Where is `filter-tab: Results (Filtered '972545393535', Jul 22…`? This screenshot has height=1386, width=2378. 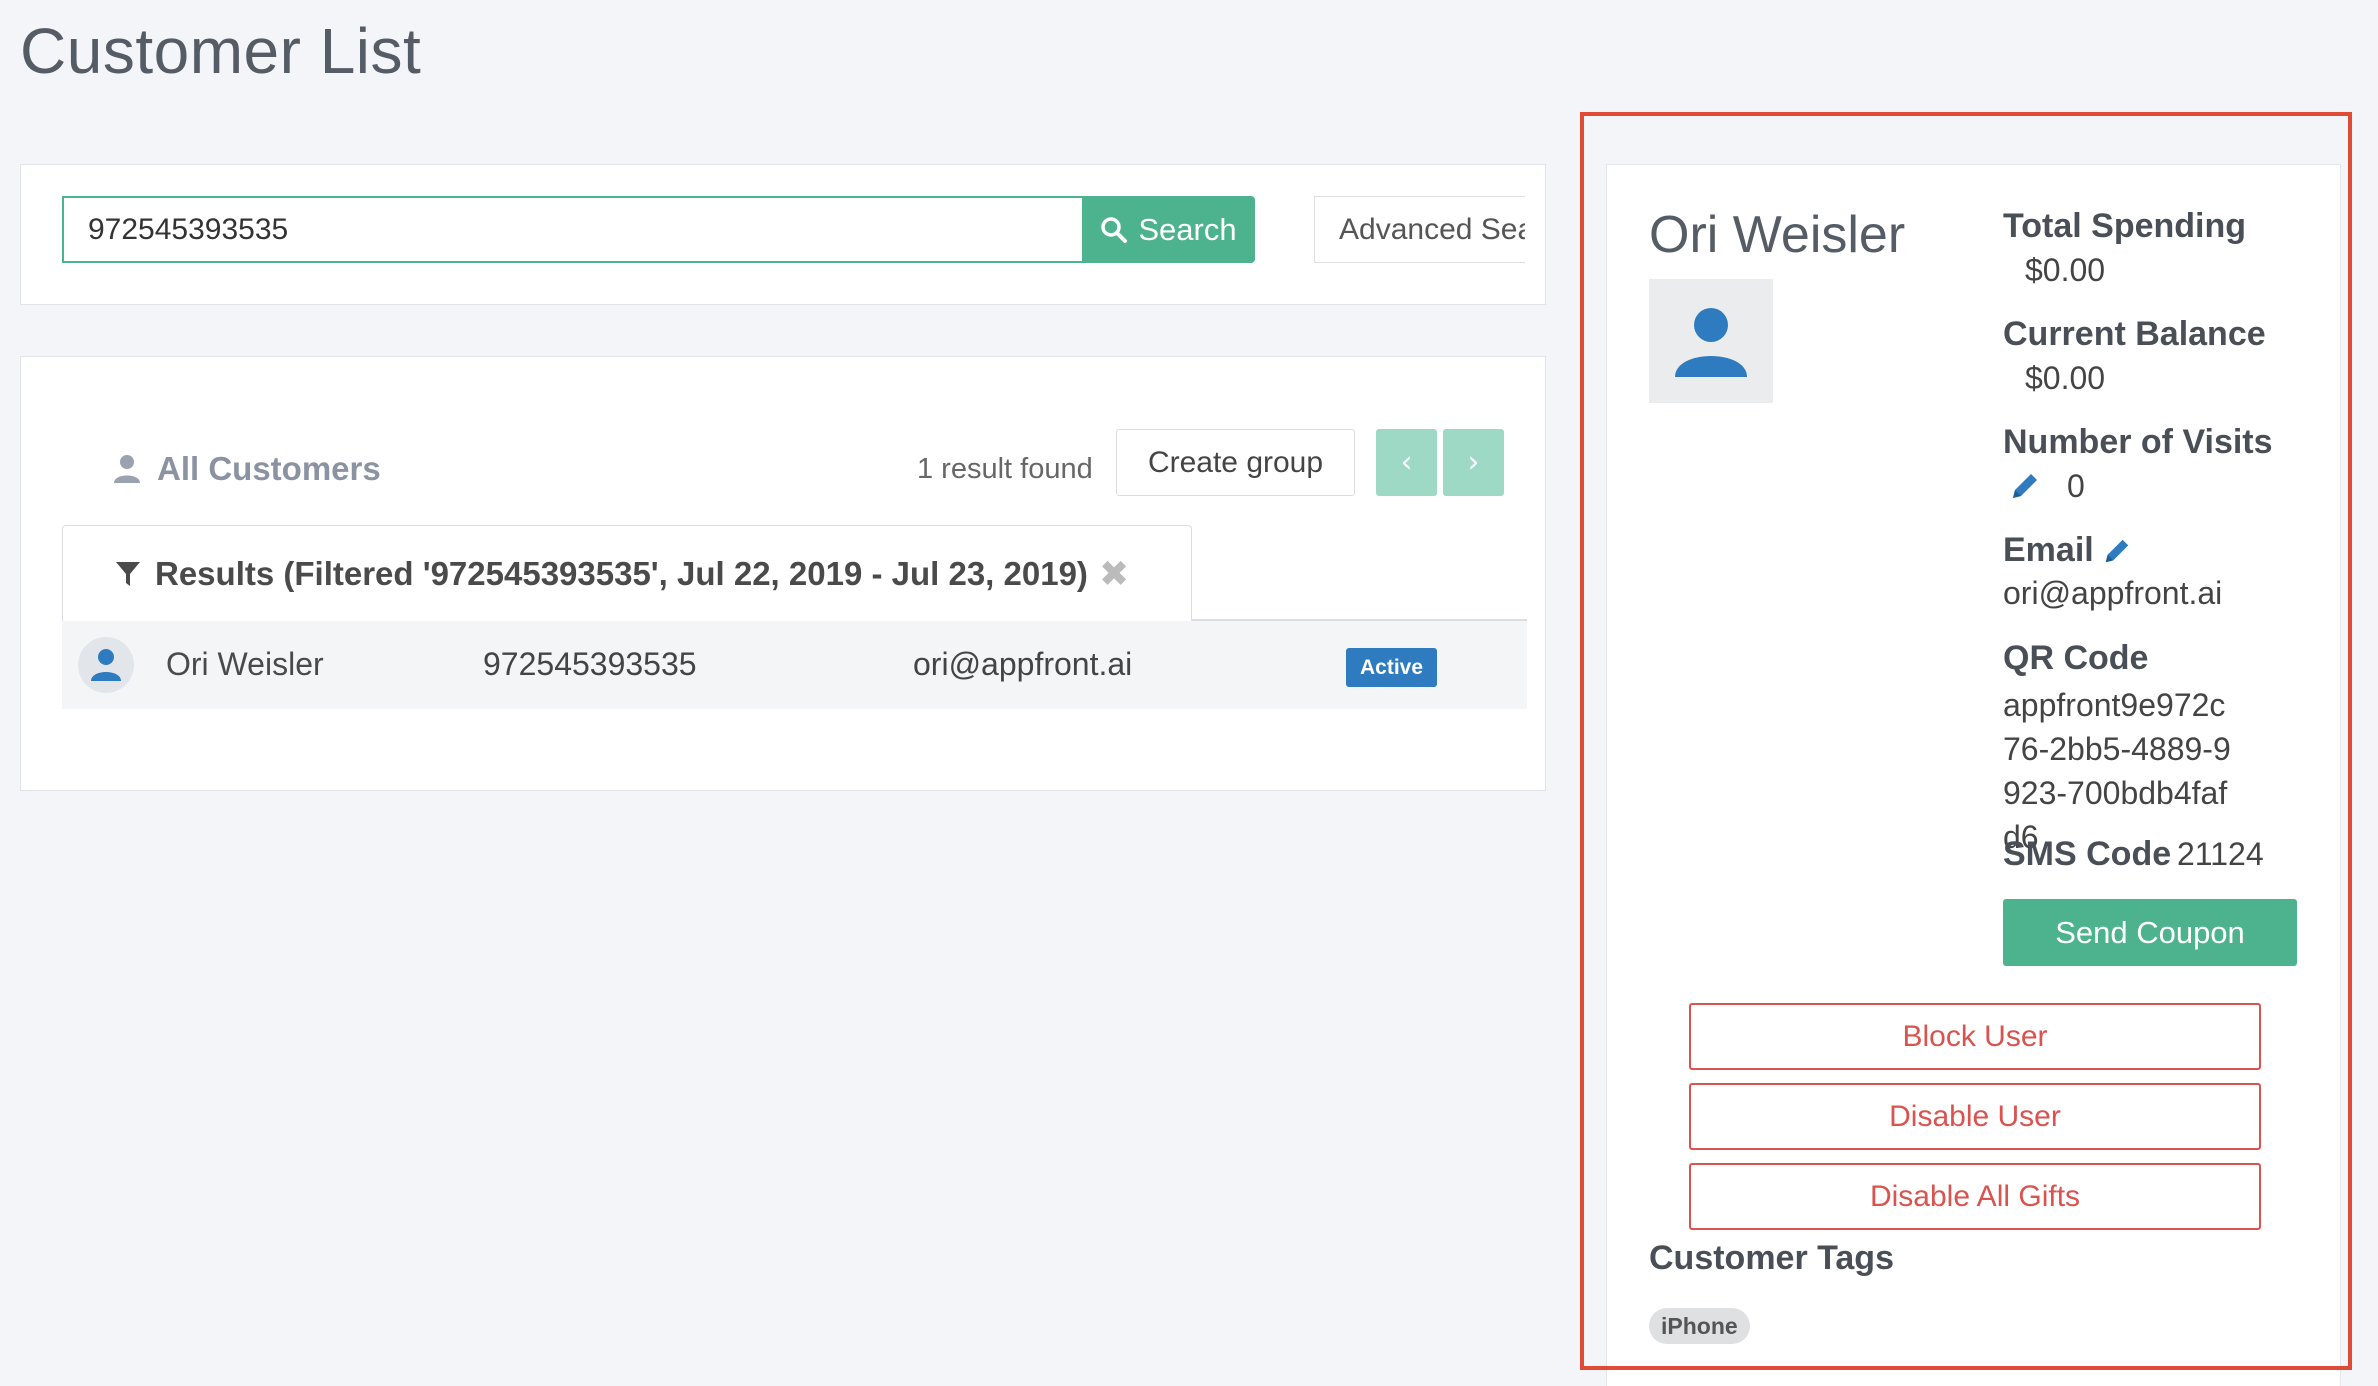 filter-tab: Results (Filtered '972545393535', Jul 22… is located at coordinates (627, 573).